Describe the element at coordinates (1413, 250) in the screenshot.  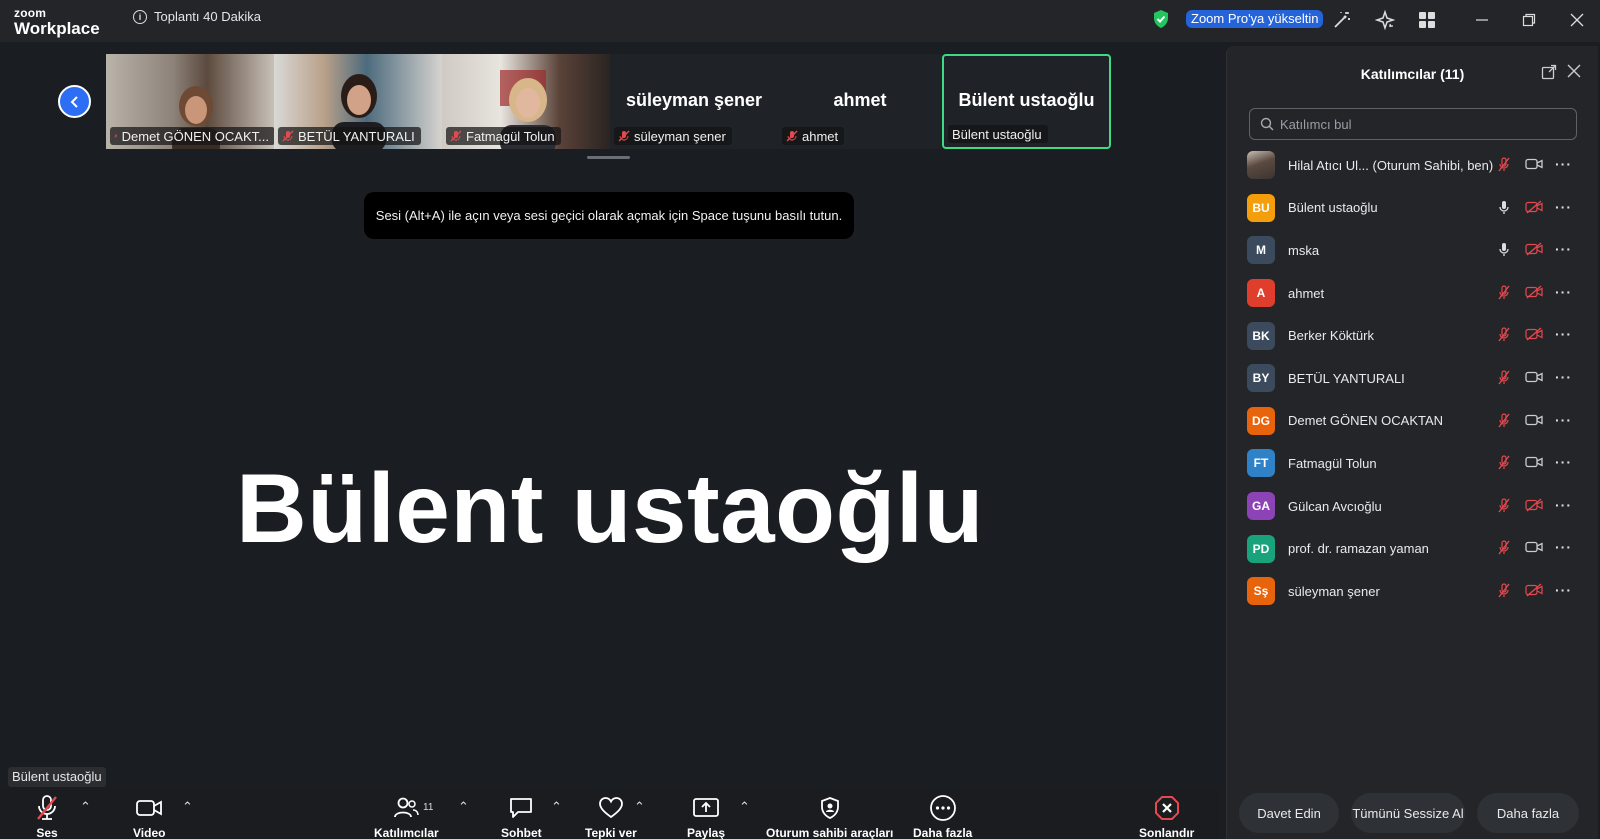
I see `participant-row: Mmska ···` at that location.